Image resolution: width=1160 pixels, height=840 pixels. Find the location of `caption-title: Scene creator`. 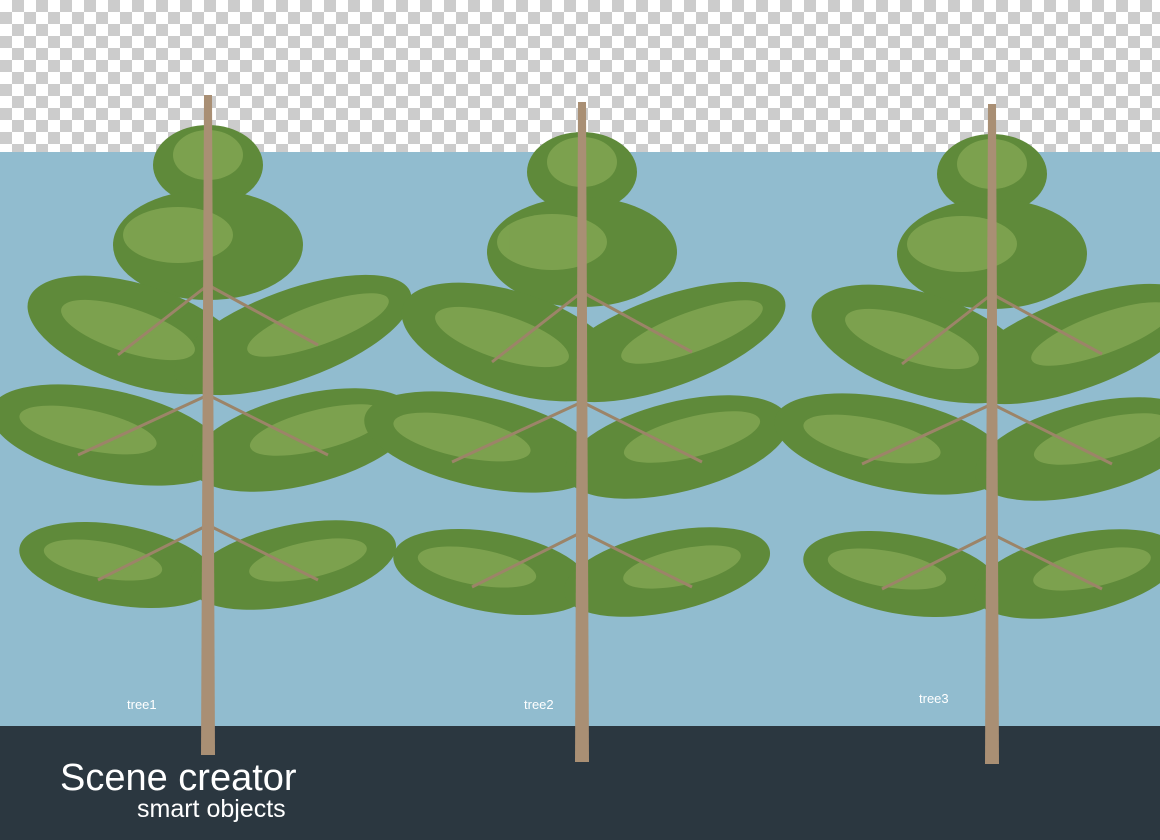

caption-title: Scene creator is located at coordinates (178, 778).